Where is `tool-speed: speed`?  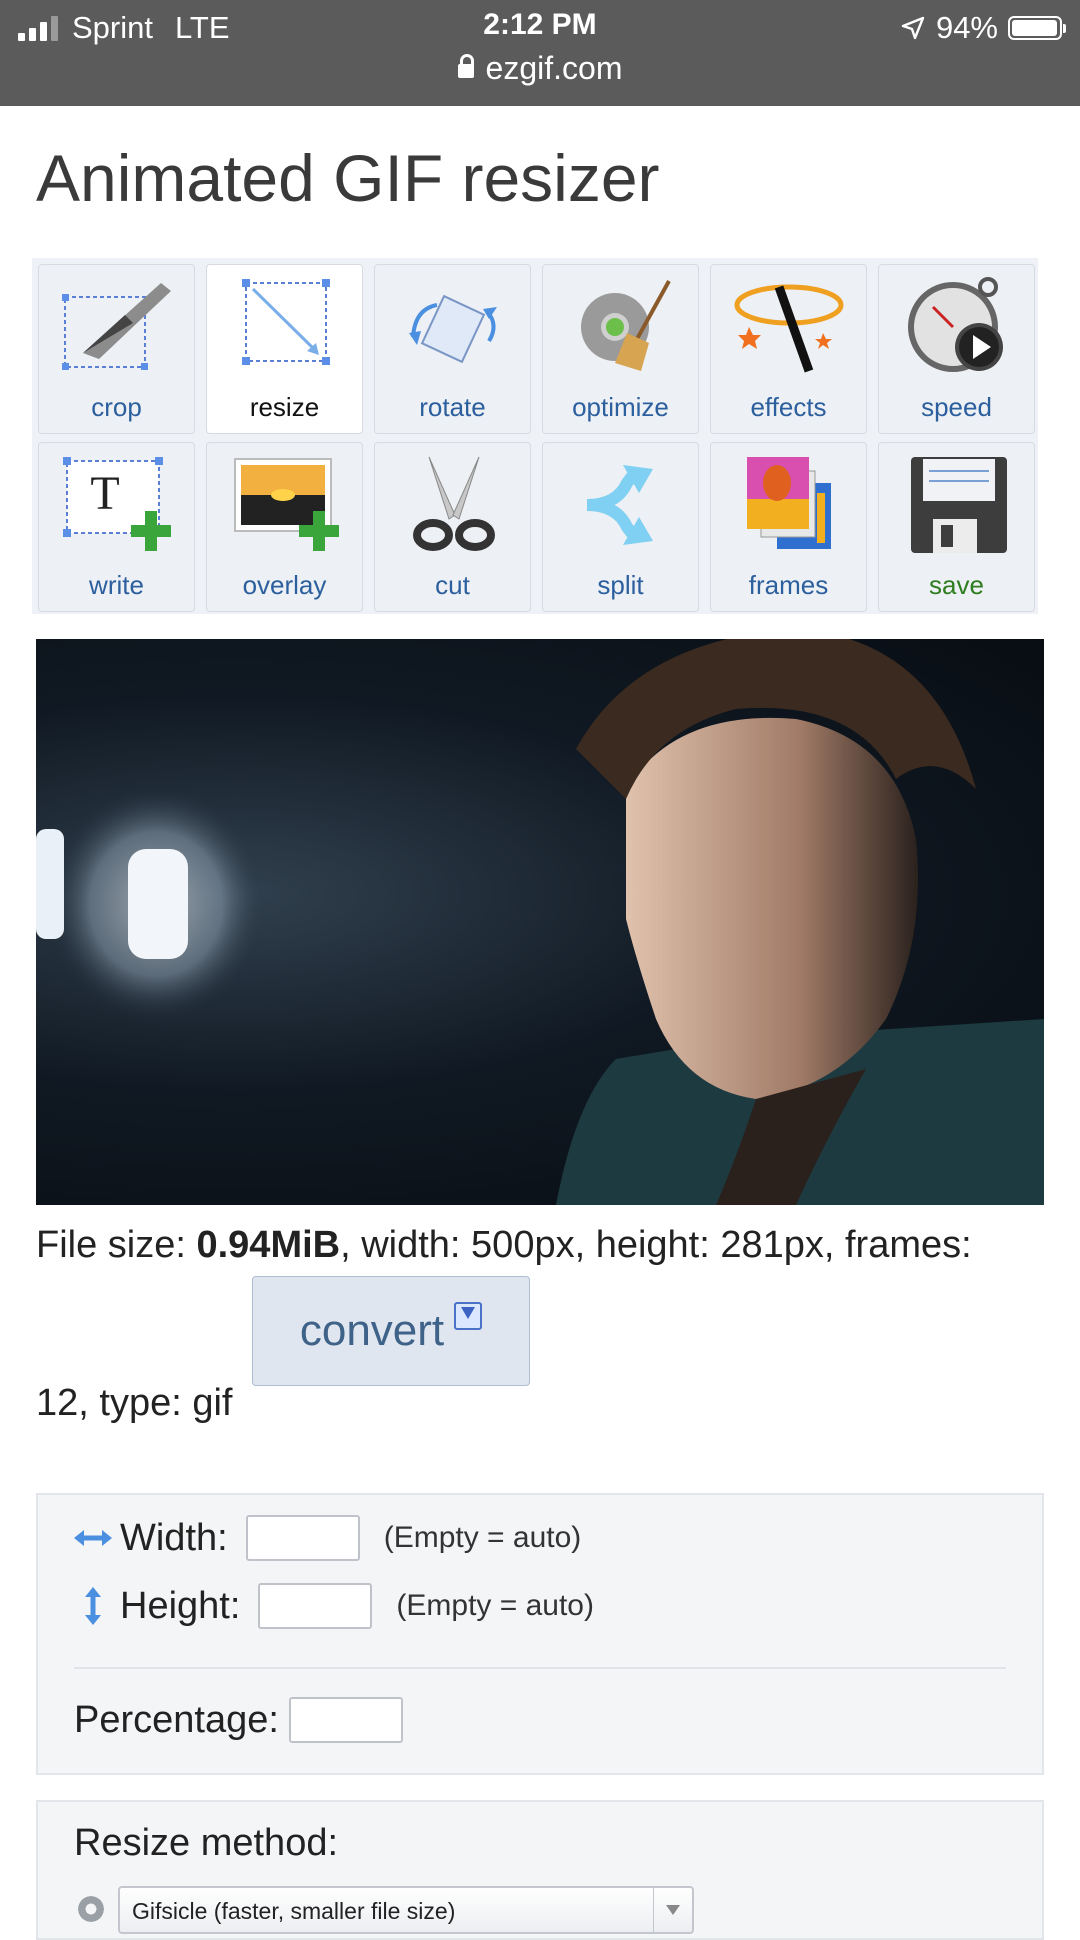 tool-speed: speed is located at coordinates (956, 349).